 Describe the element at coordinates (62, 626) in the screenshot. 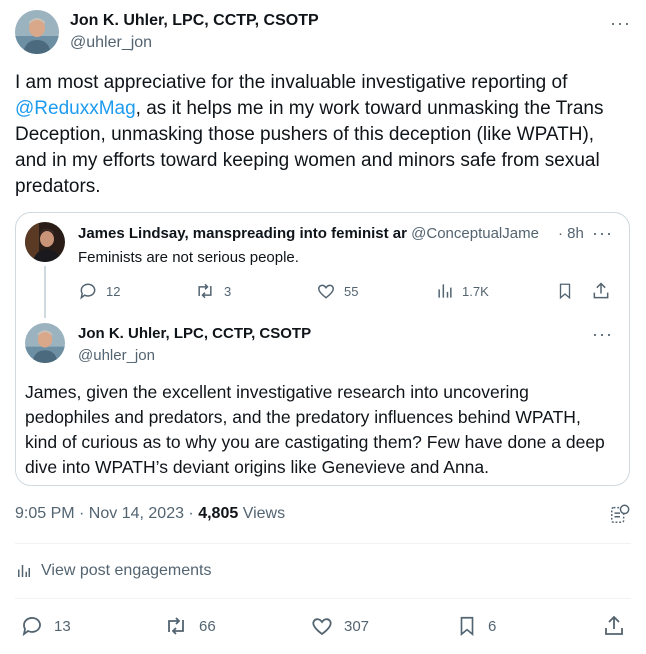

I see `reply-count: 13` at that location.